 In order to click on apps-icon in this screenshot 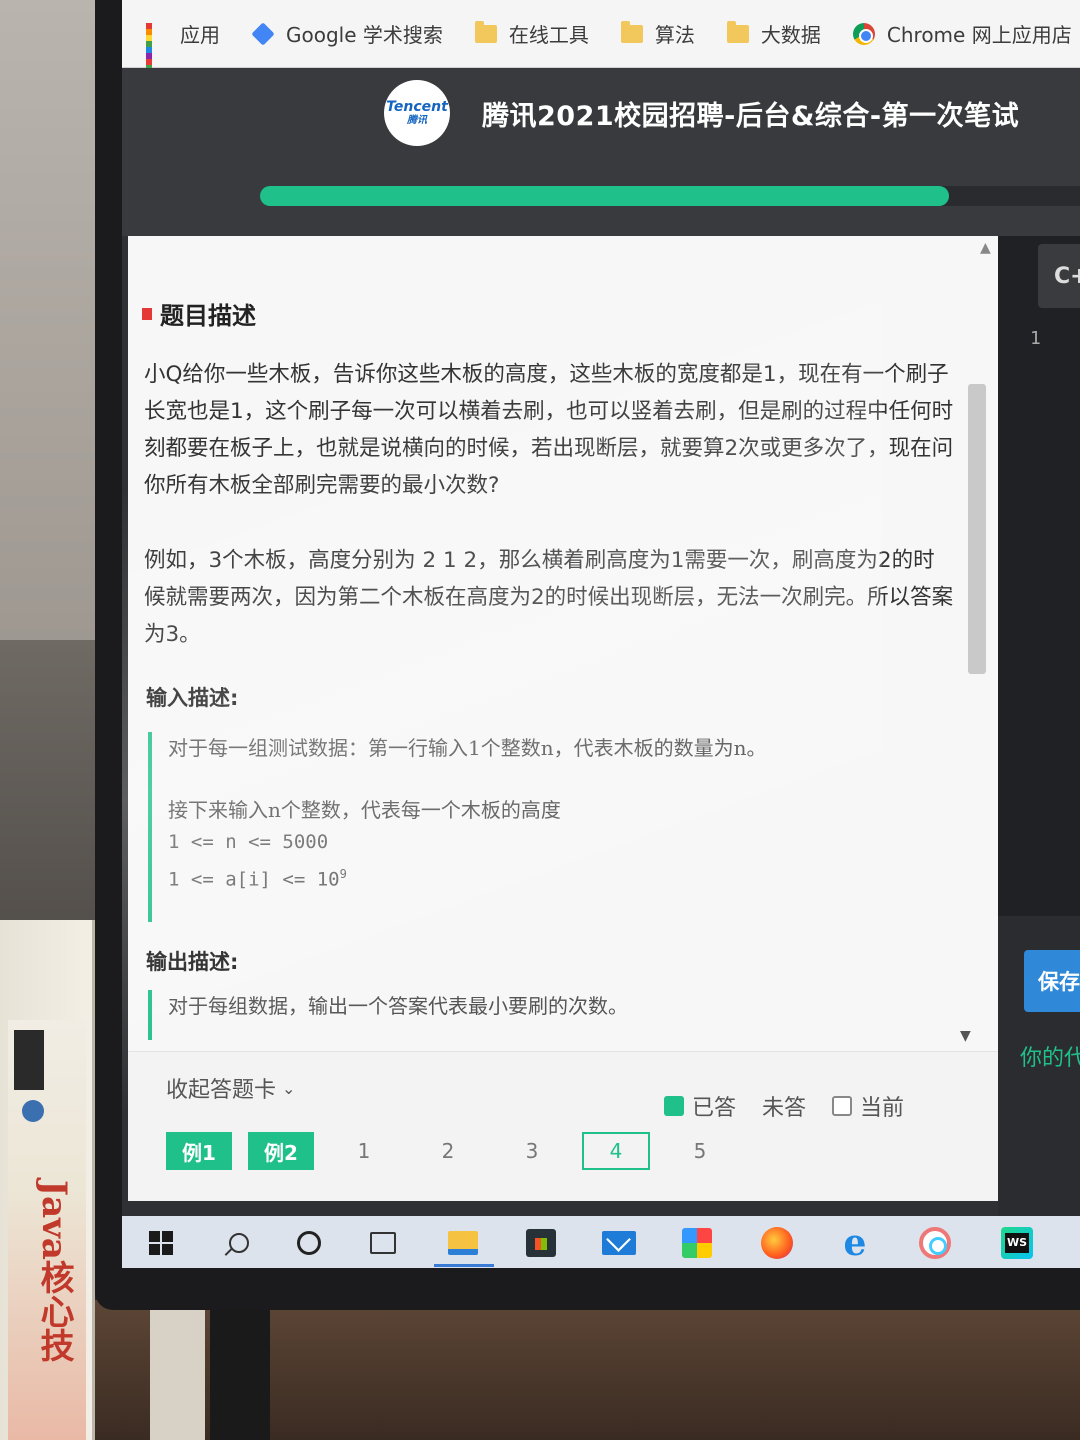, I will do `click(157, 49)`.